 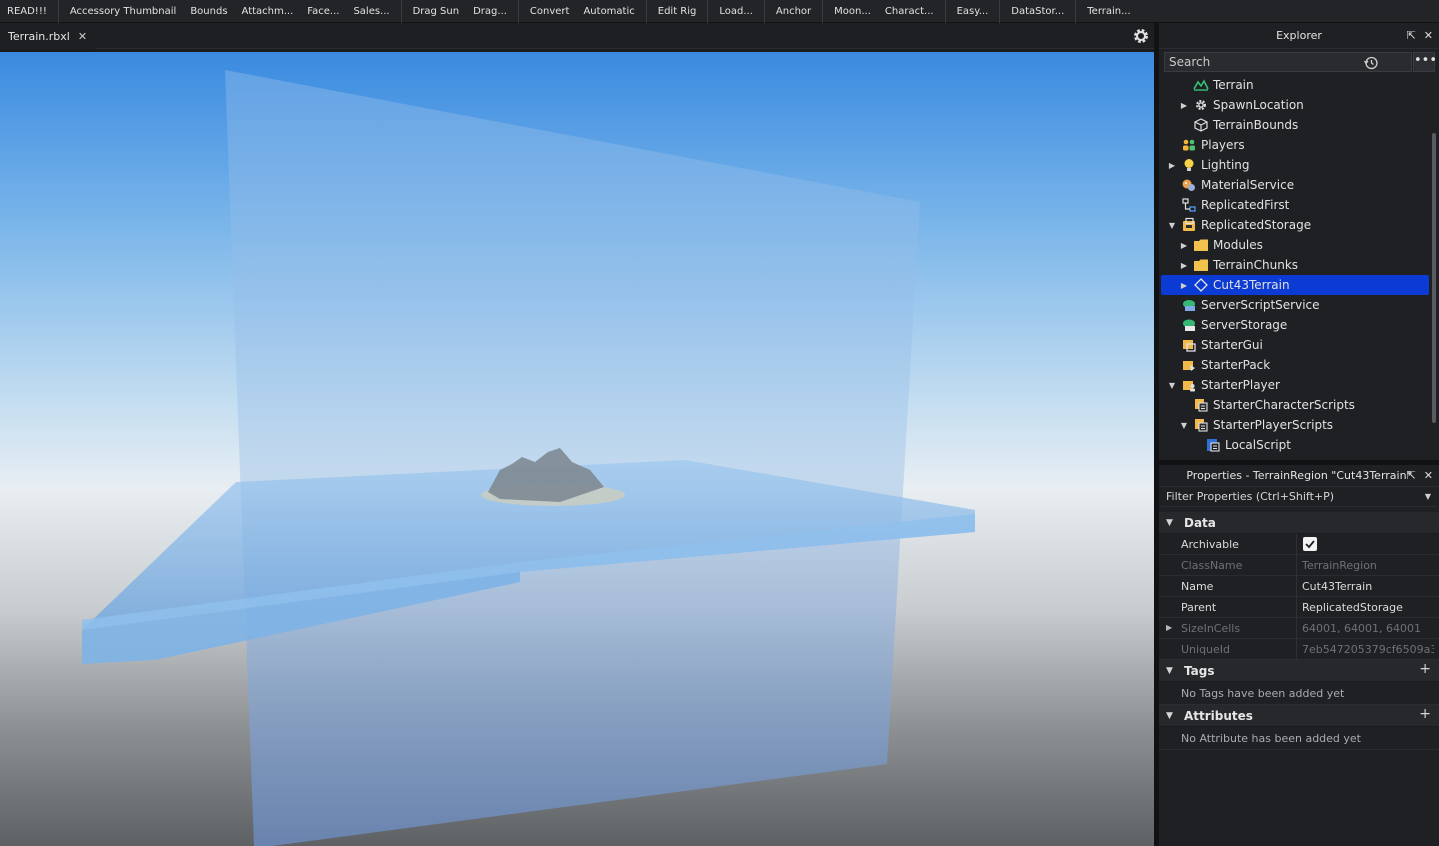 I want to click on tree-item-startergui: StarterGui, so click(x=1294, y=345).